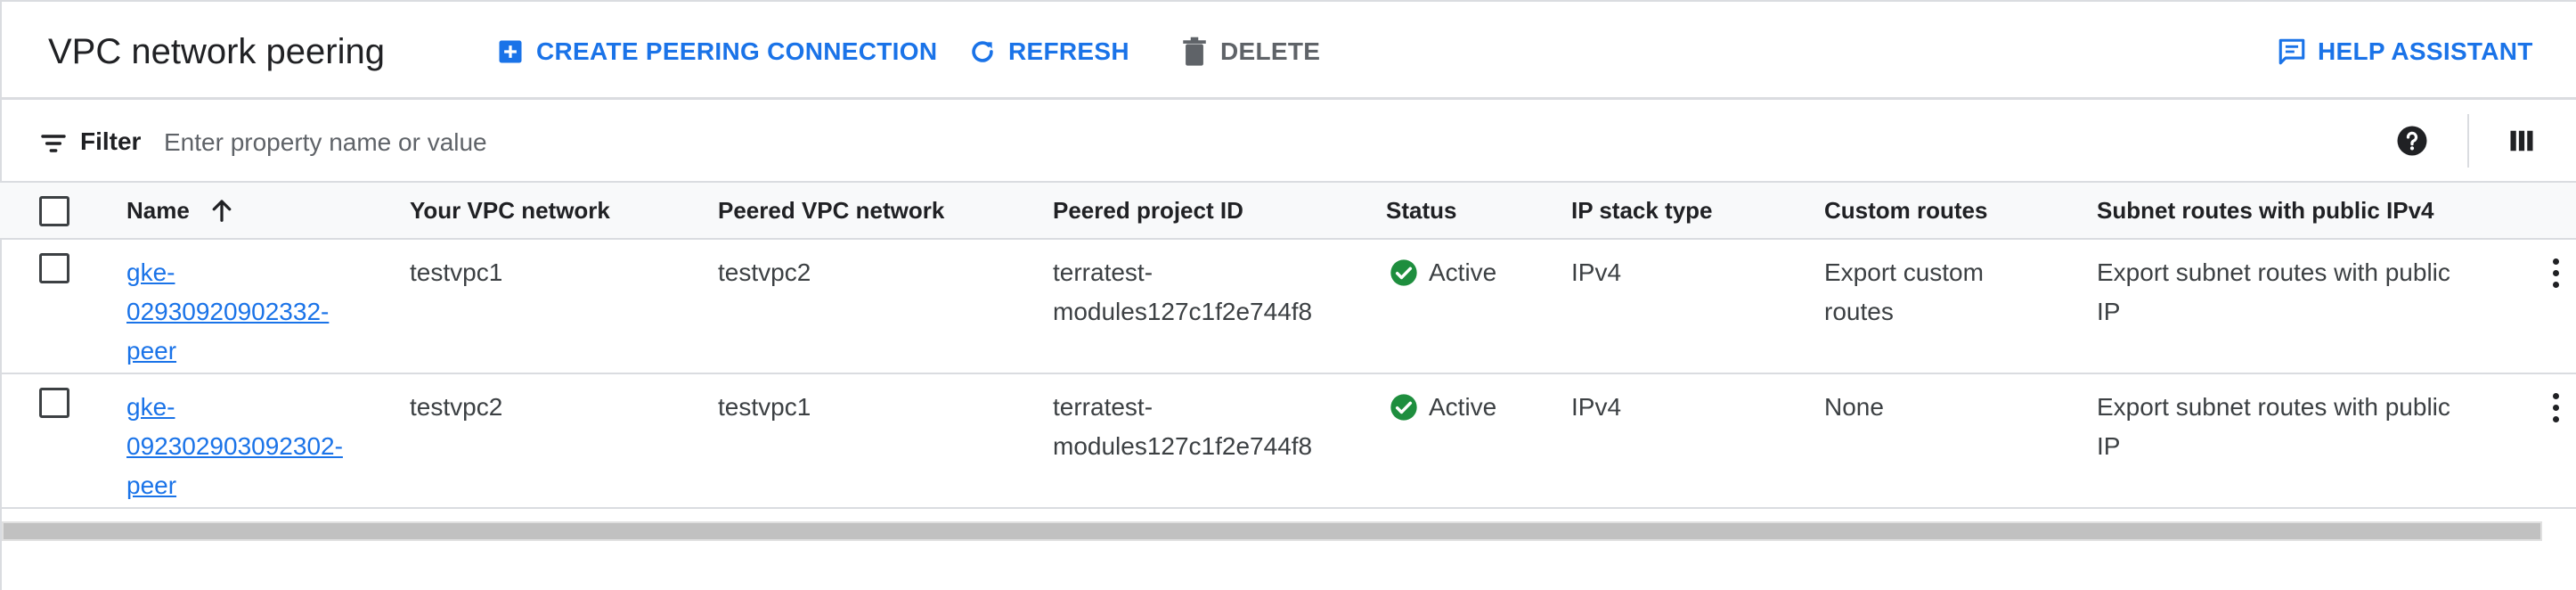 The image size is (2576, 590). I want to click on column-header-status: Status, so click(1421, 211).